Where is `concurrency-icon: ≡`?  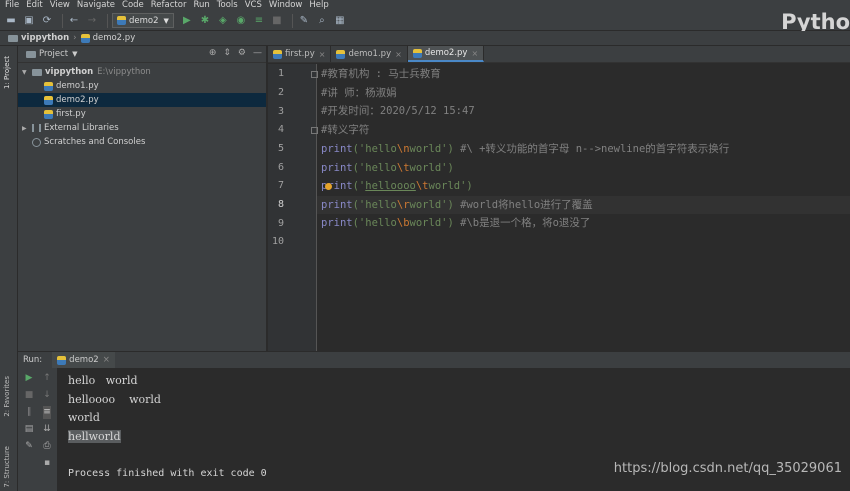 concurrency-icon: ≡ is located at coordinates (259, 21).